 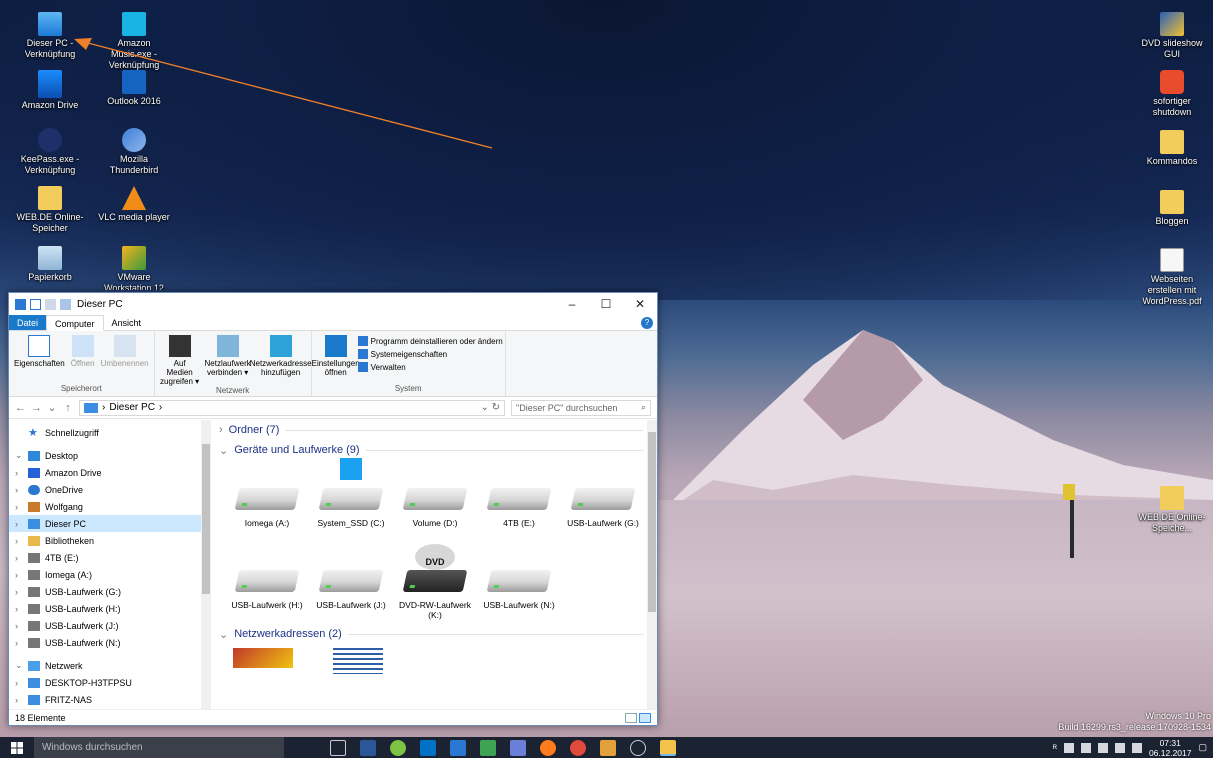 What do you see at coordinates (110, 699) in the screenshot?
I see `nav-item: › FRITZ-NAS` at bounding box center [110, 699].